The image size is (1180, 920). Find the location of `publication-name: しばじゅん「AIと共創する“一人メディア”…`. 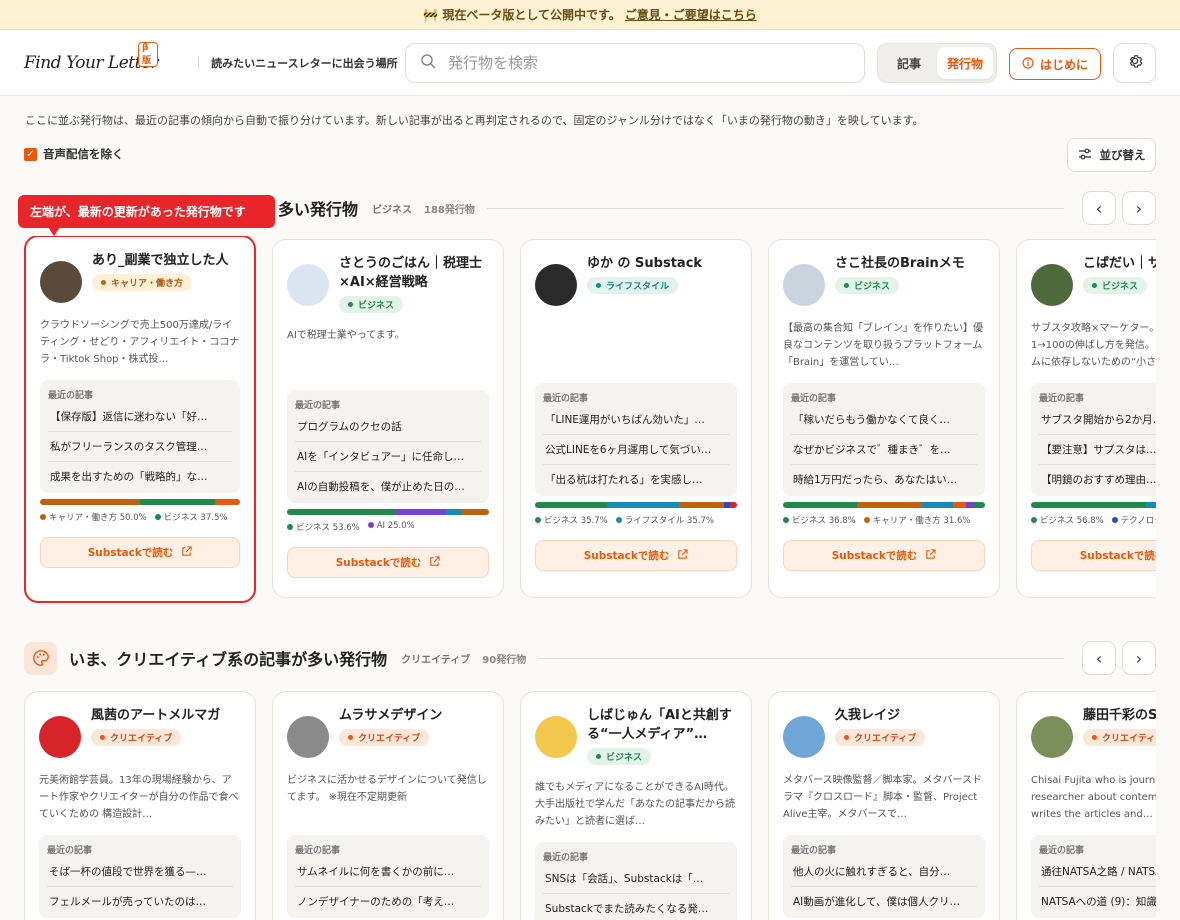

publication-name: しばじゅん「AIと共創する“一人メディア”… is located at coordinates (662, 725).